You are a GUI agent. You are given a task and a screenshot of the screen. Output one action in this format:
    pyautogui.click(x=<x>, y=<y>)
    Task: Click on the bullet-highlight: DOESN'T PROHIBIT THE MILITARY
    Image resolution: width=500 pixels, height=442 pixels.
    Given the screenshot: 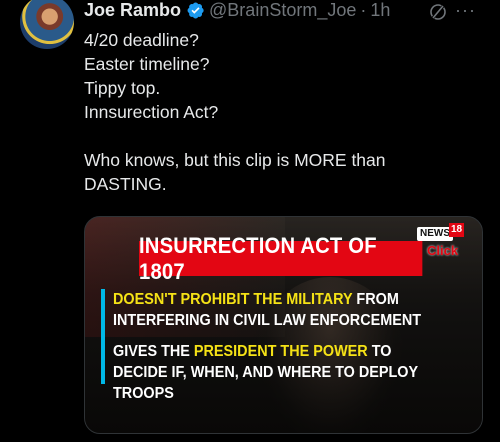 What is the action you would take?
    pyautogui.click(x=233, y=299)
    